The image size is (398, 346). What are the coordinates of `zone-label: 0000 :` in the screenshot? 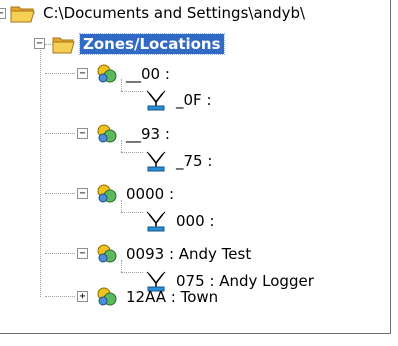 It's located at (150, 194).